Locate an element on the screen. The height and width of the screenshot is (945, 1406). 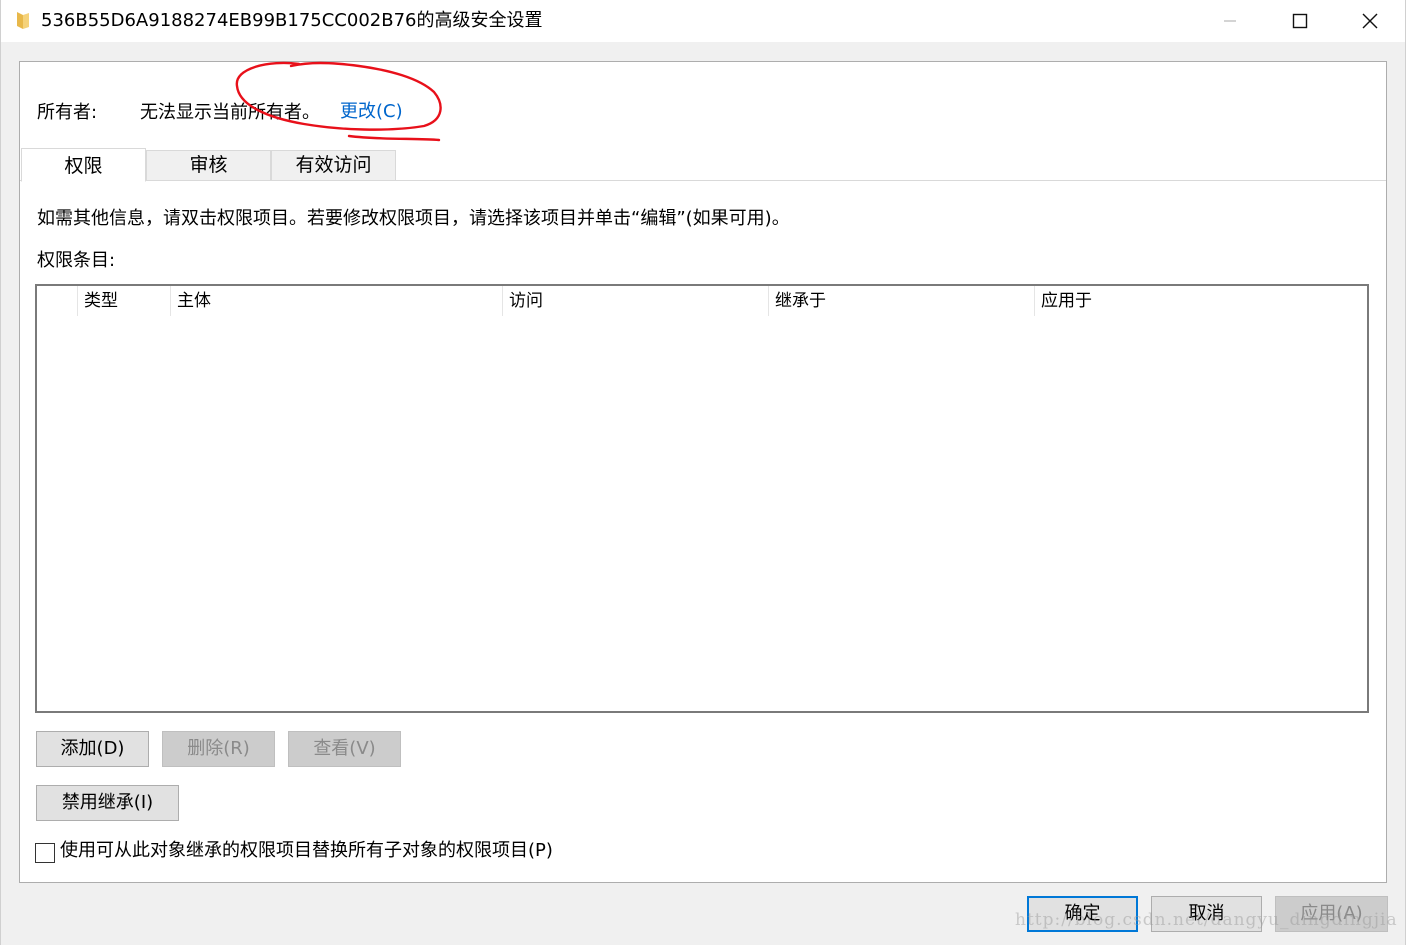
column-header-access: 访问 is located at coordinates (635, 301).